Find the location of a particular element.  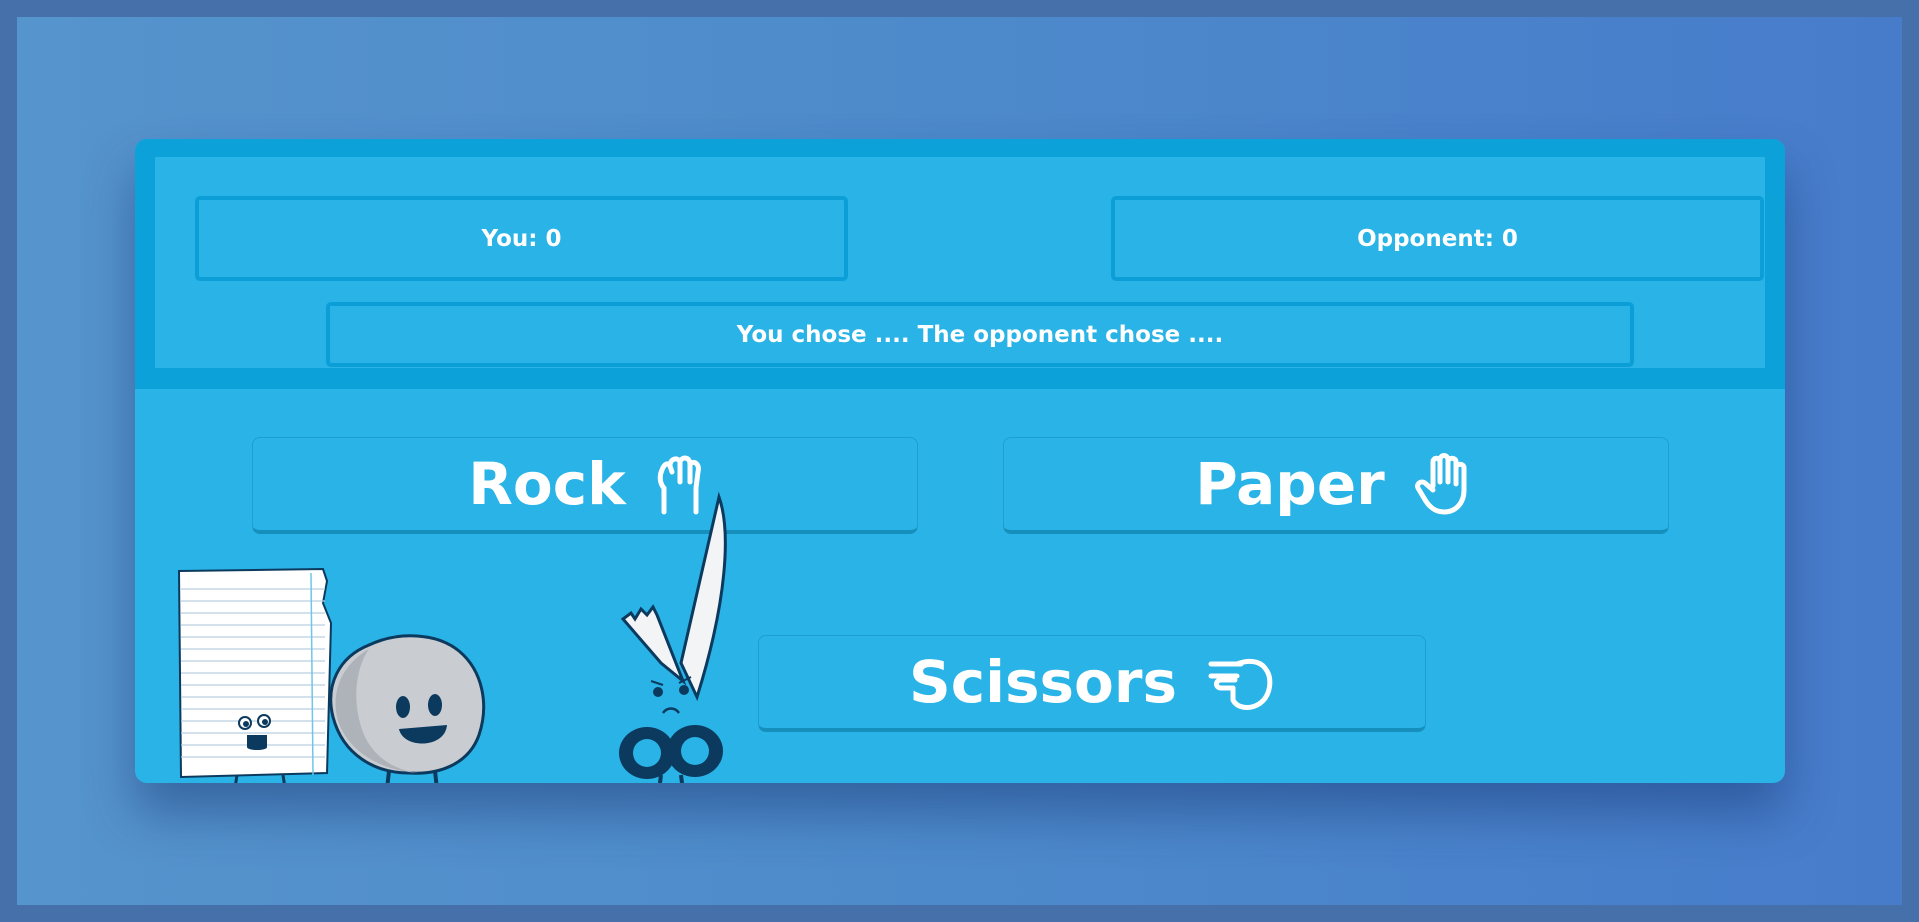

scissors-button-label: Scissors is located at coordinates (1043, 682).